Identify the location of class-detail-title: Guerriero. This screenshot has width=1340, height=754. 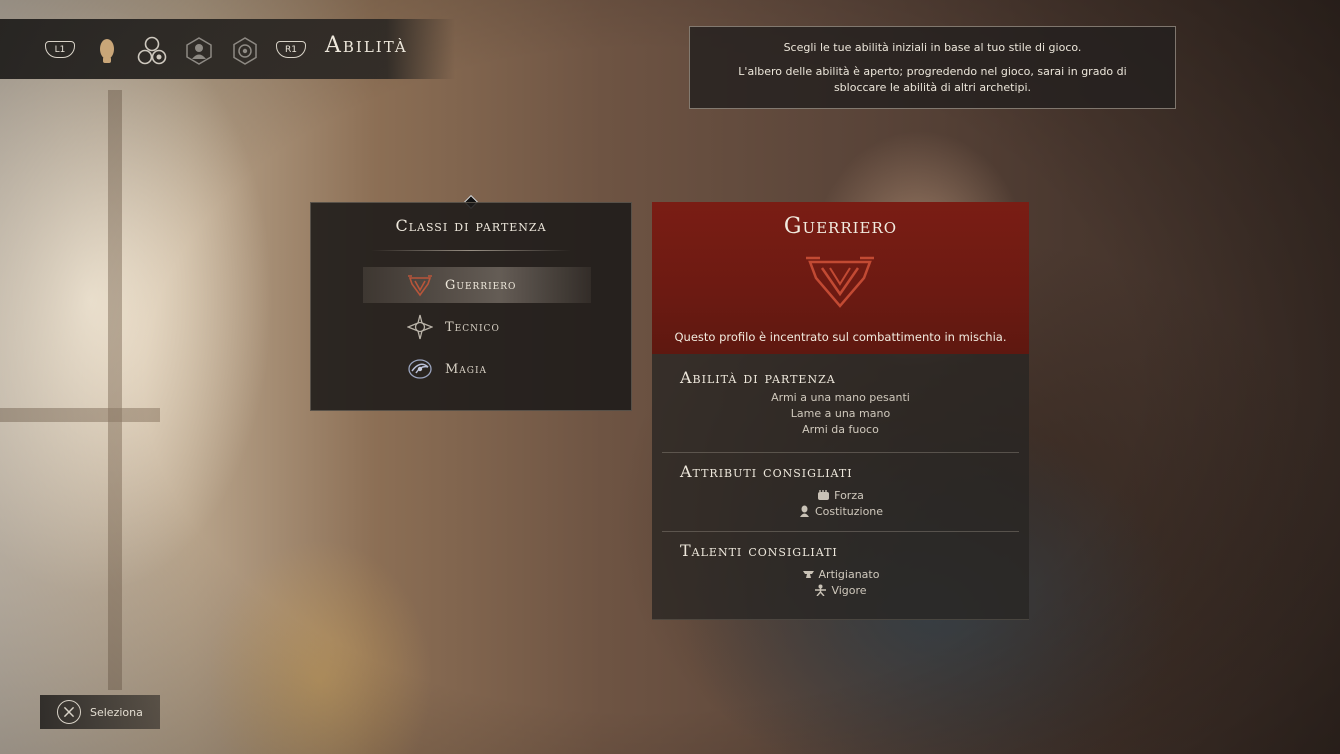
(840, 226).